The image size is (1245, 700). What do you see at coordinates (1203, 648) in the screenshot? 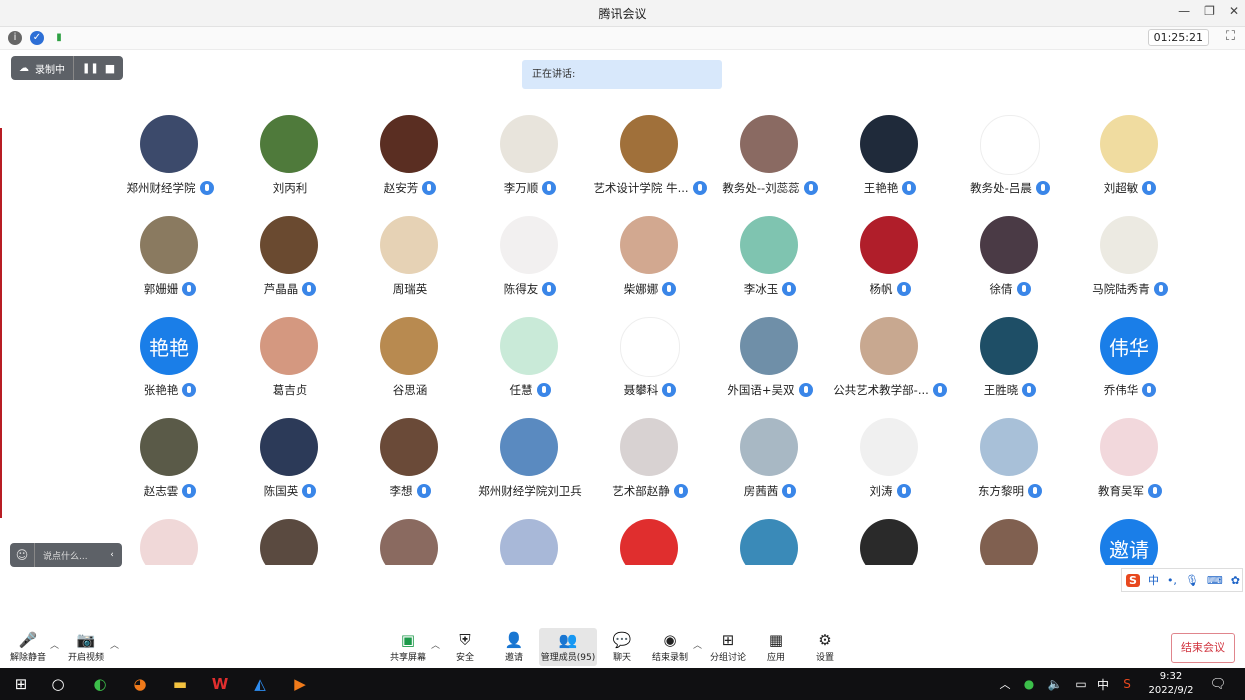
I see `end-meeting-button: 结束会议` at bounding box center [1203, 648].